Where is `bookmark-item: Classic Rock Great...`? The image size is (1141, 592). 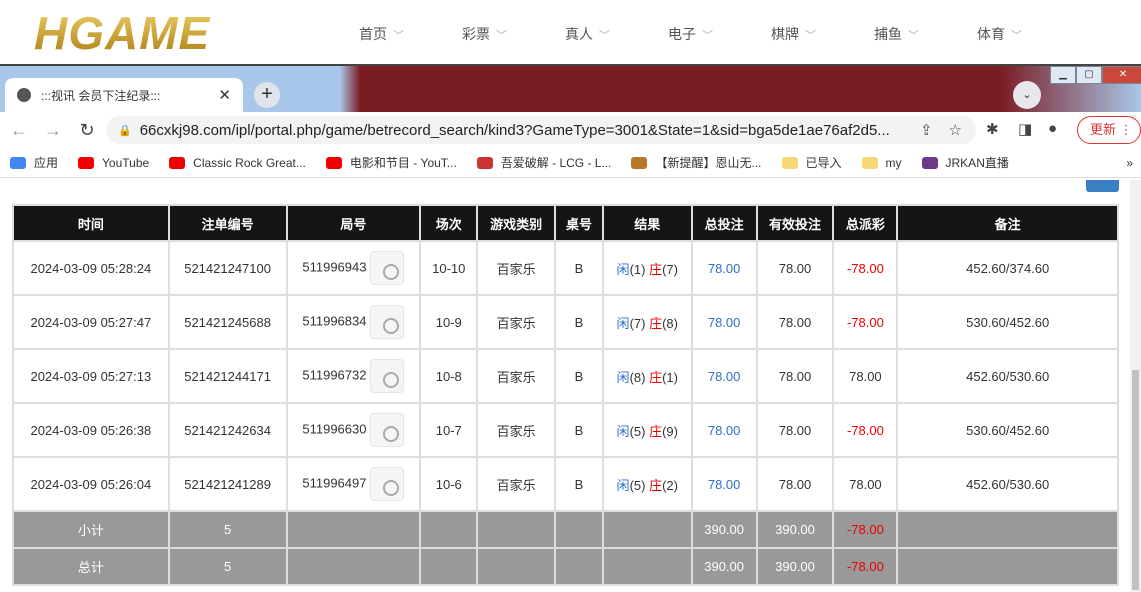 bookmark-item: Classic Rock Great... is located at coordinates (237, 163).